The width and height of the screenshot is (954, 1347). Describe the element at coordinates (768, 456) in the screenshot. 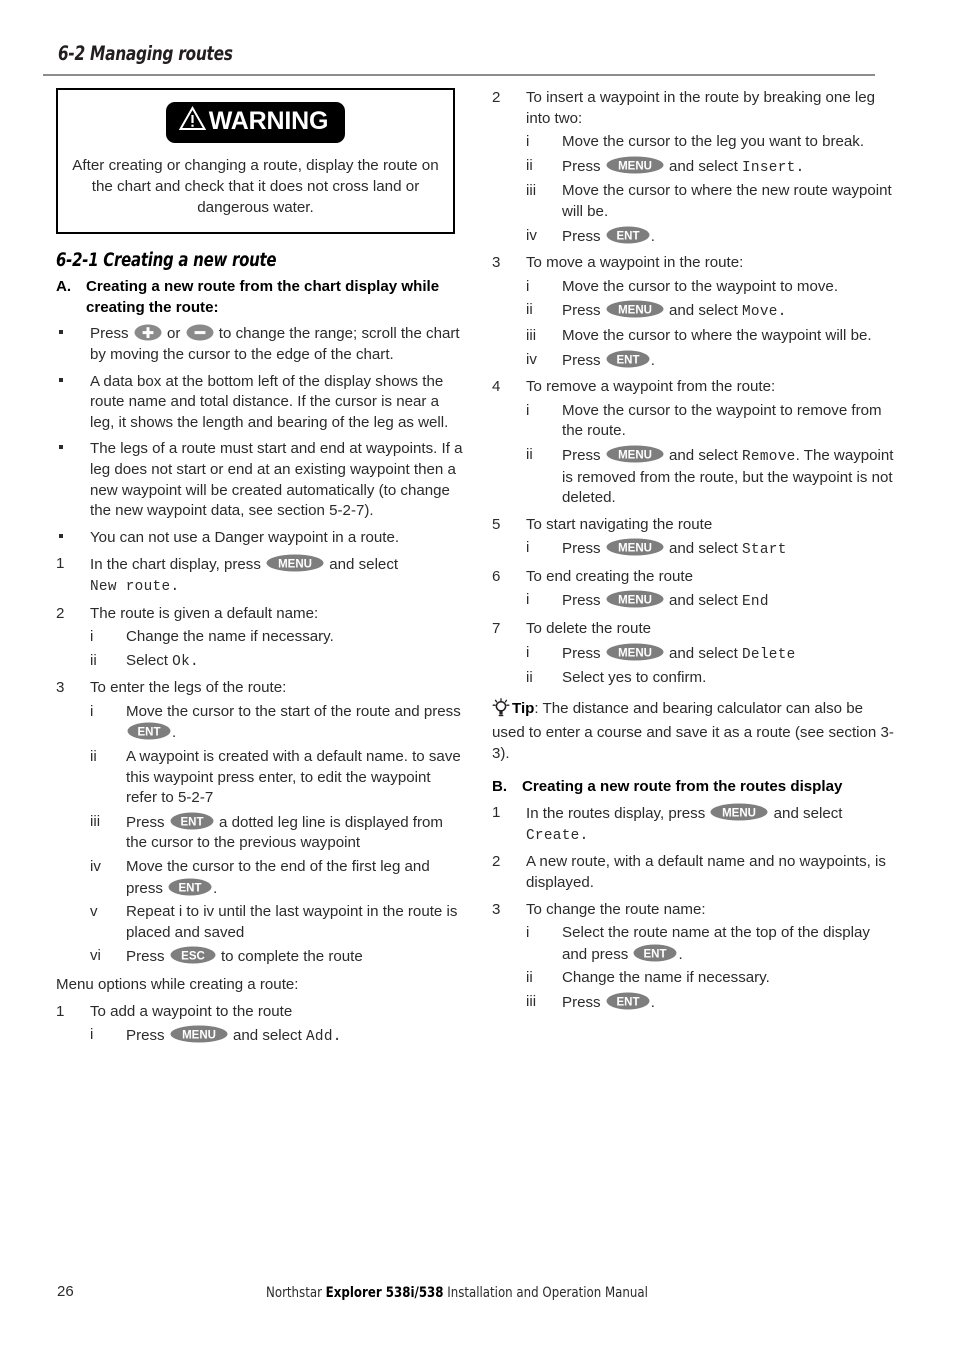

I see `menu-item-name: Remove` at that location.